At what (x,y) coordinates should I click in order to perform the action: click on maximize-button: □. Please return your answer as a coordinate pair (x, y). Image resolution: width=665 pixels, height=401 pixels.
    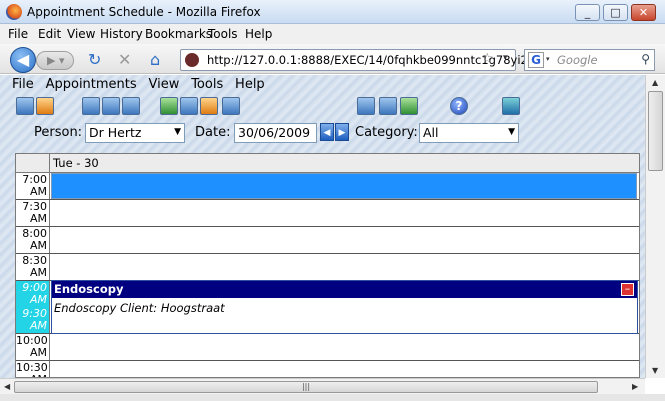
    Looking at the image, I should click on (615, 12).